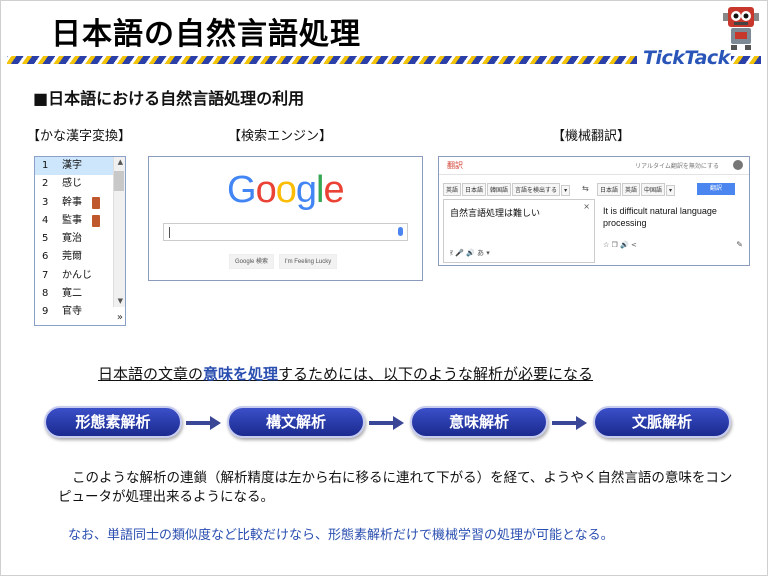  What do you see at coordinates (499, 189) in the screenshot?
I see `source-language-tab: 韓国語` at bounding box center [499, 189].